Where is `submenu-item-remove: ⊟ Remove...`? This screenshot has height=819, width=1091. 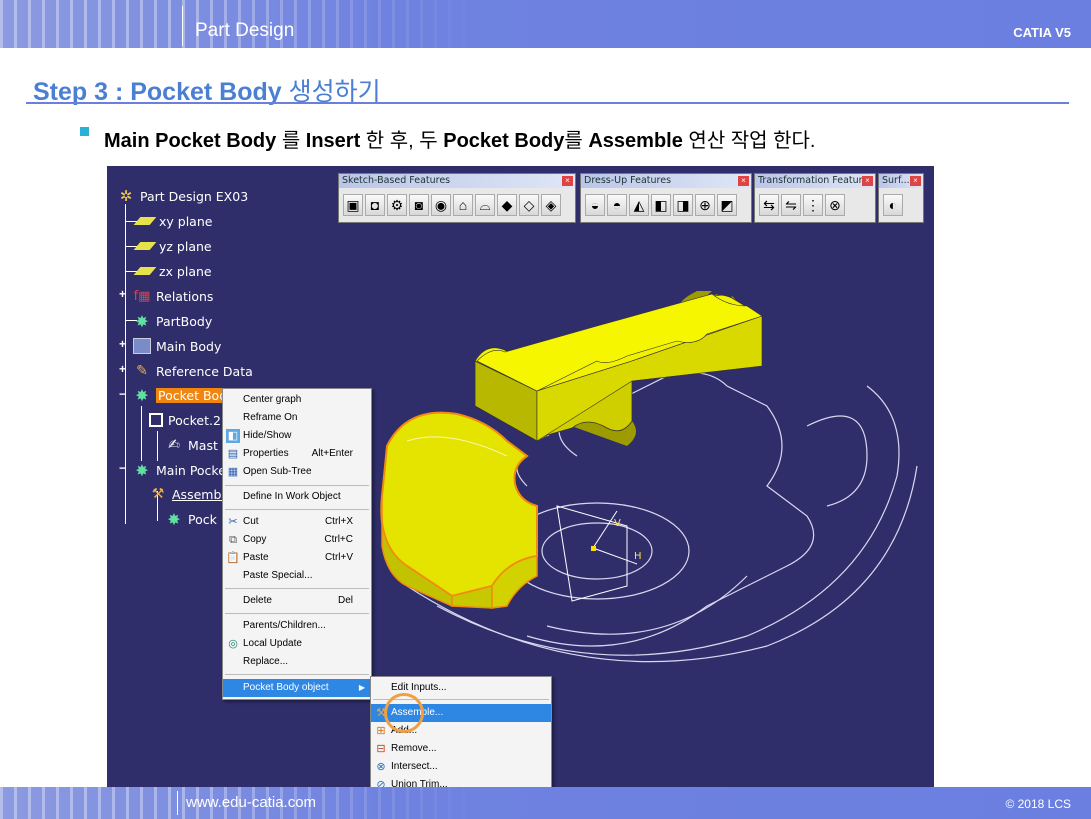 submenu-item-remove: ⊟ Remove... is located at coordinates (461, 749).